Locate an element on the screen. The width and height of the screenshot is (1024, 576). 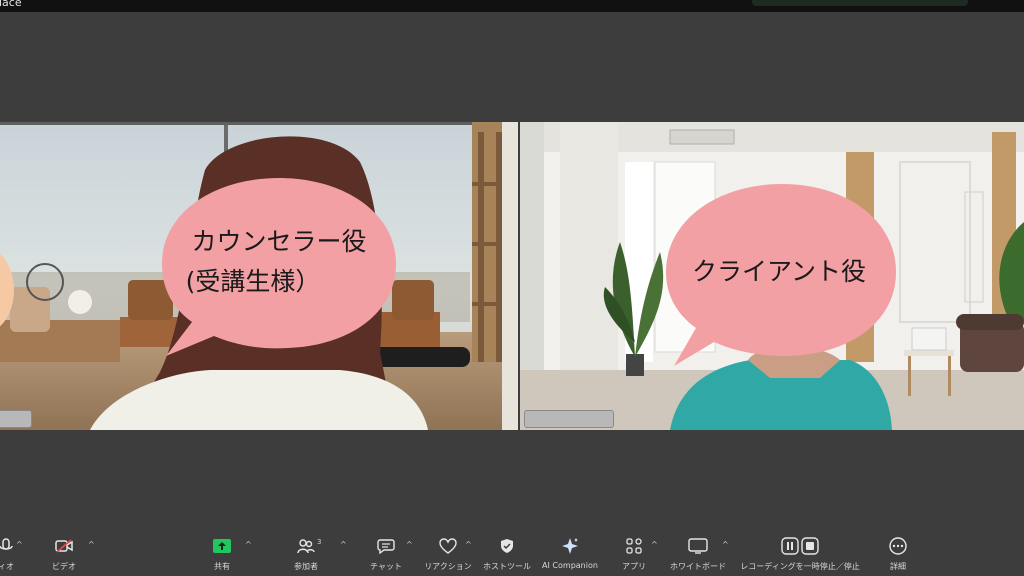
audio-options-chevron-icon: ^ is located at coordinates (19, 544).